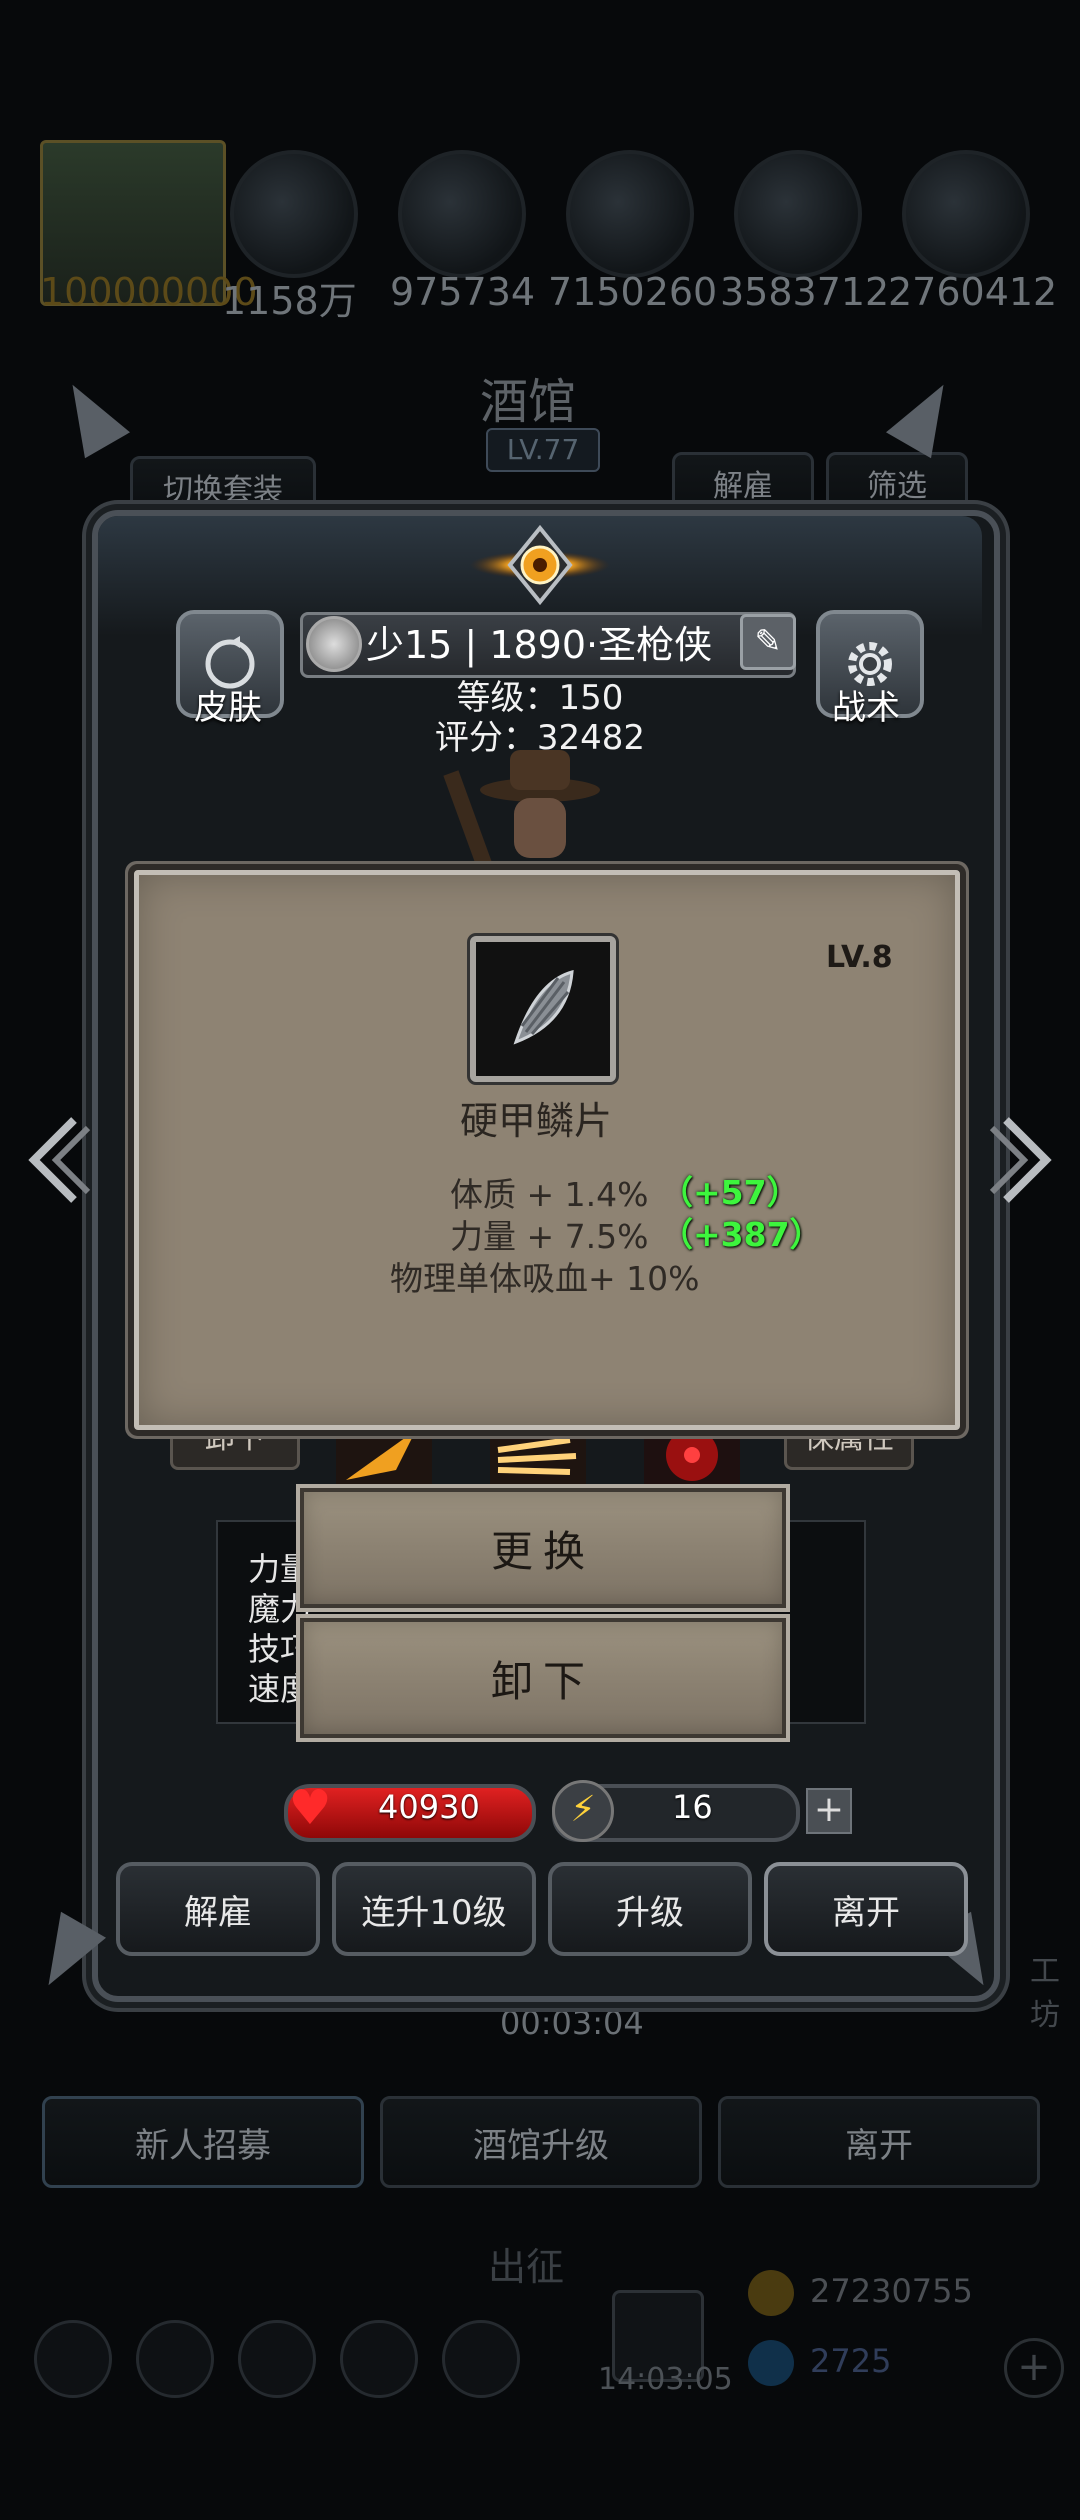 The image size is (1080, 2520). I want to click on skill-target-icon, so click(692, 1455).